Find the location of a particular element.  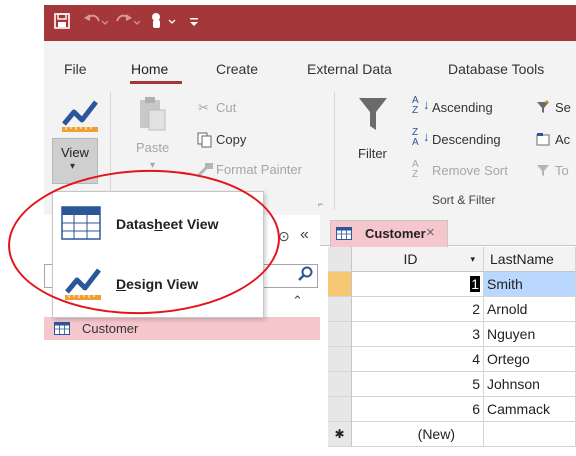

view-button-label: View is located at coordinates (75, 152).